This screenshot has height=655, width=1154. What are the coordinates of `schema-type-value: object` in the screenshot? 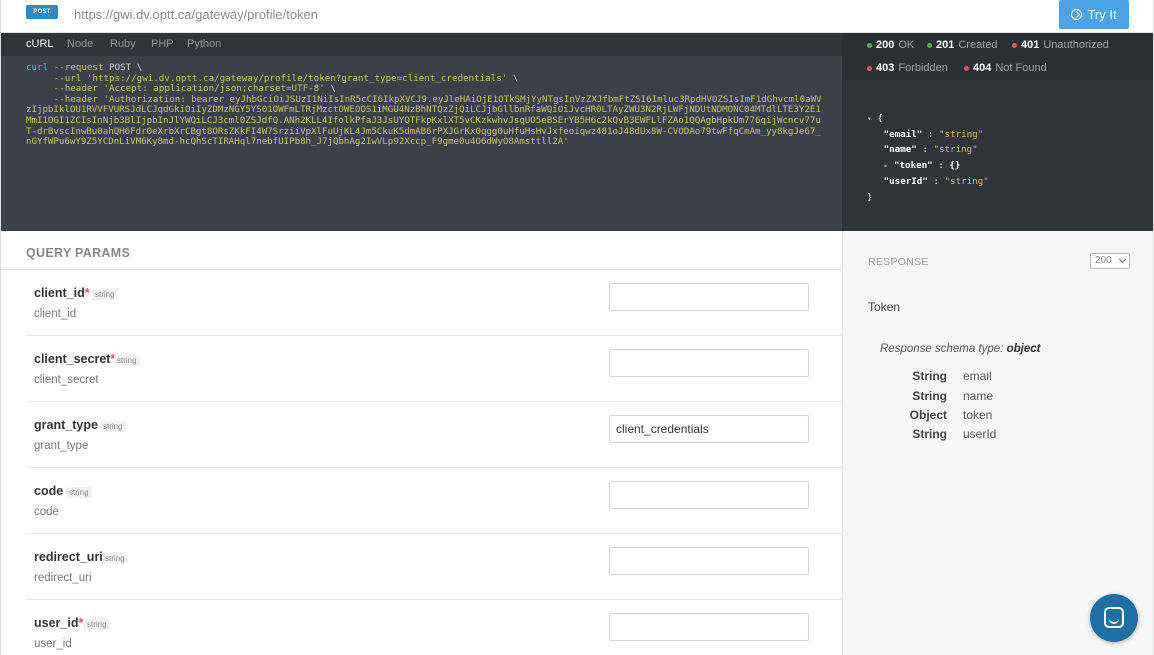 It's located at (1023, 349).